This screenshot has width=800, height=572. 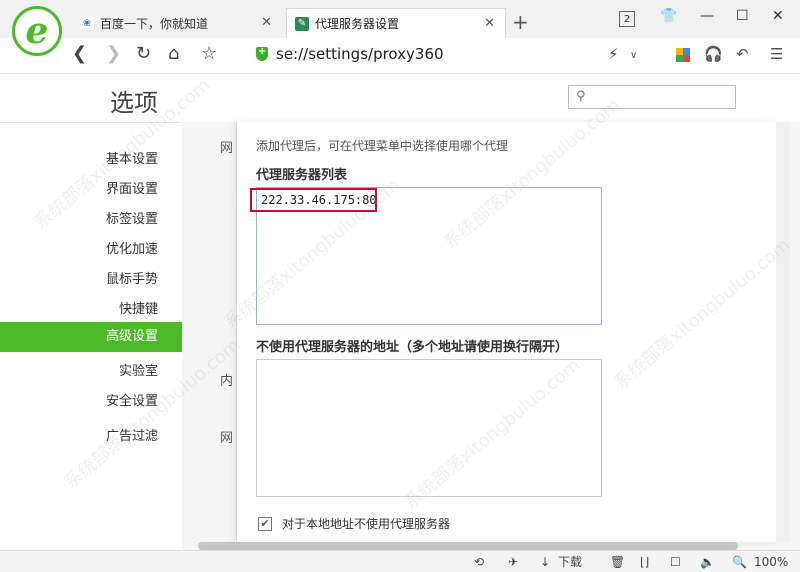 What do you see at coordinates (366, 524) in the screenshot?
I see `local-bypass-label: 对于本地地址不使用代理服务器` at bounding box center [366, 524].